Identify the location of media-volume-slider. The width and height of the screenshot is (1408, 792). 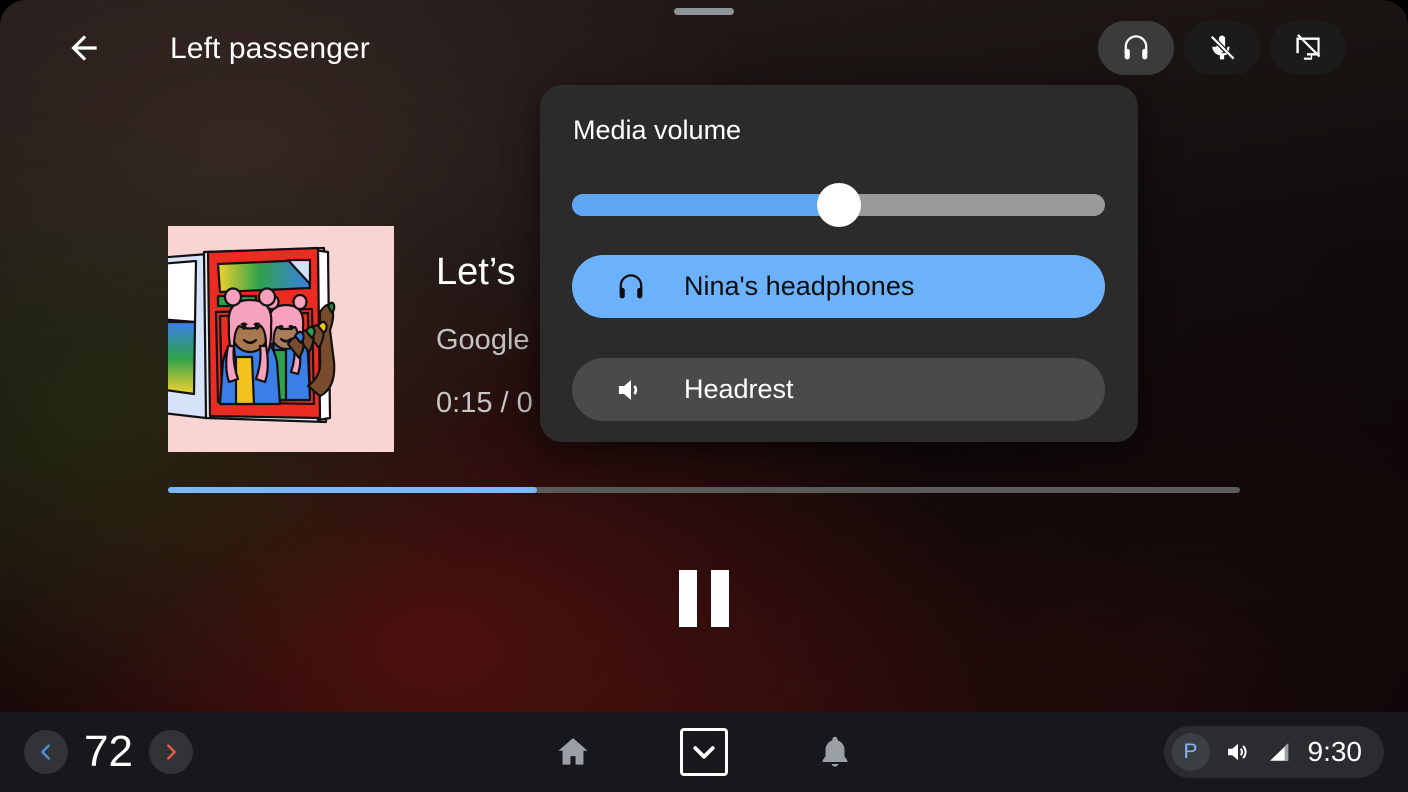
(838, 203).